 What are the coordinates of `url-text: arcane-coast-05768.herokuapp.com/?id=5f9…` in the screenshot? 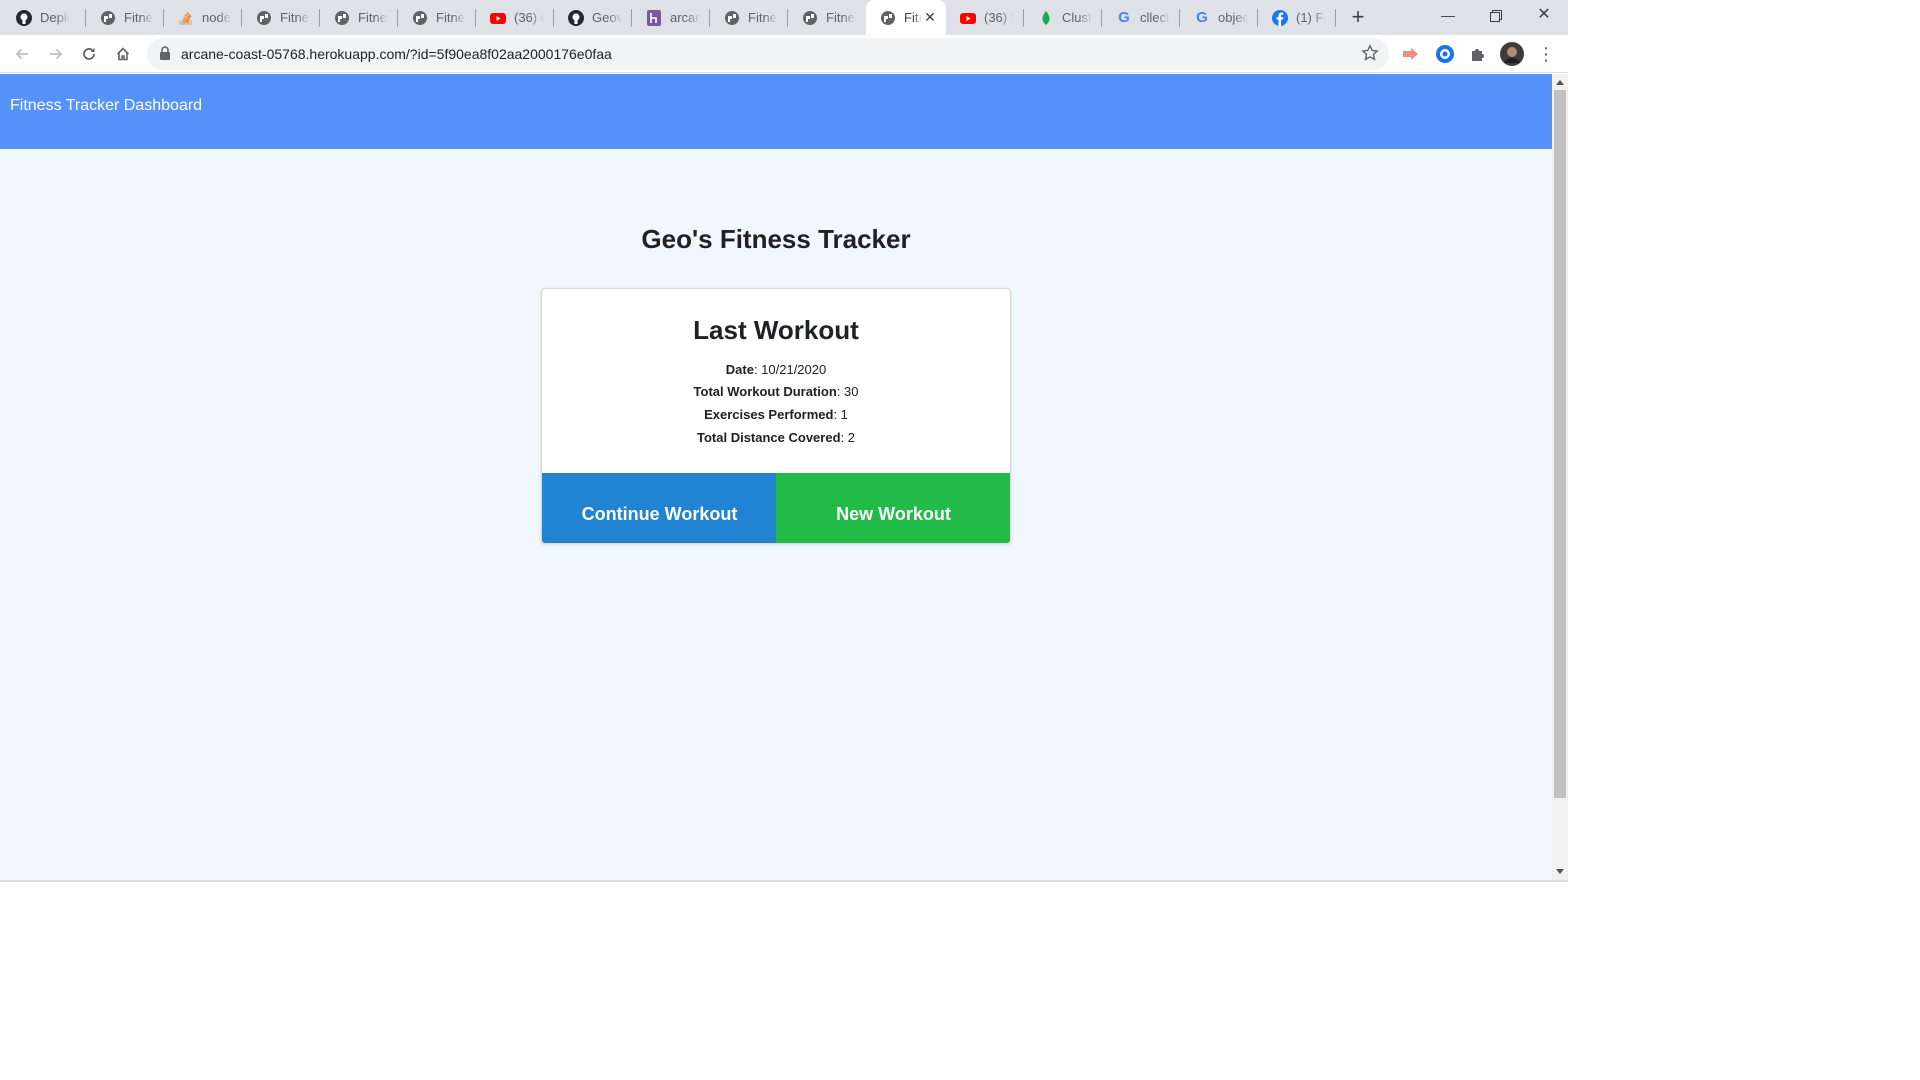 It's located at (396, 54).